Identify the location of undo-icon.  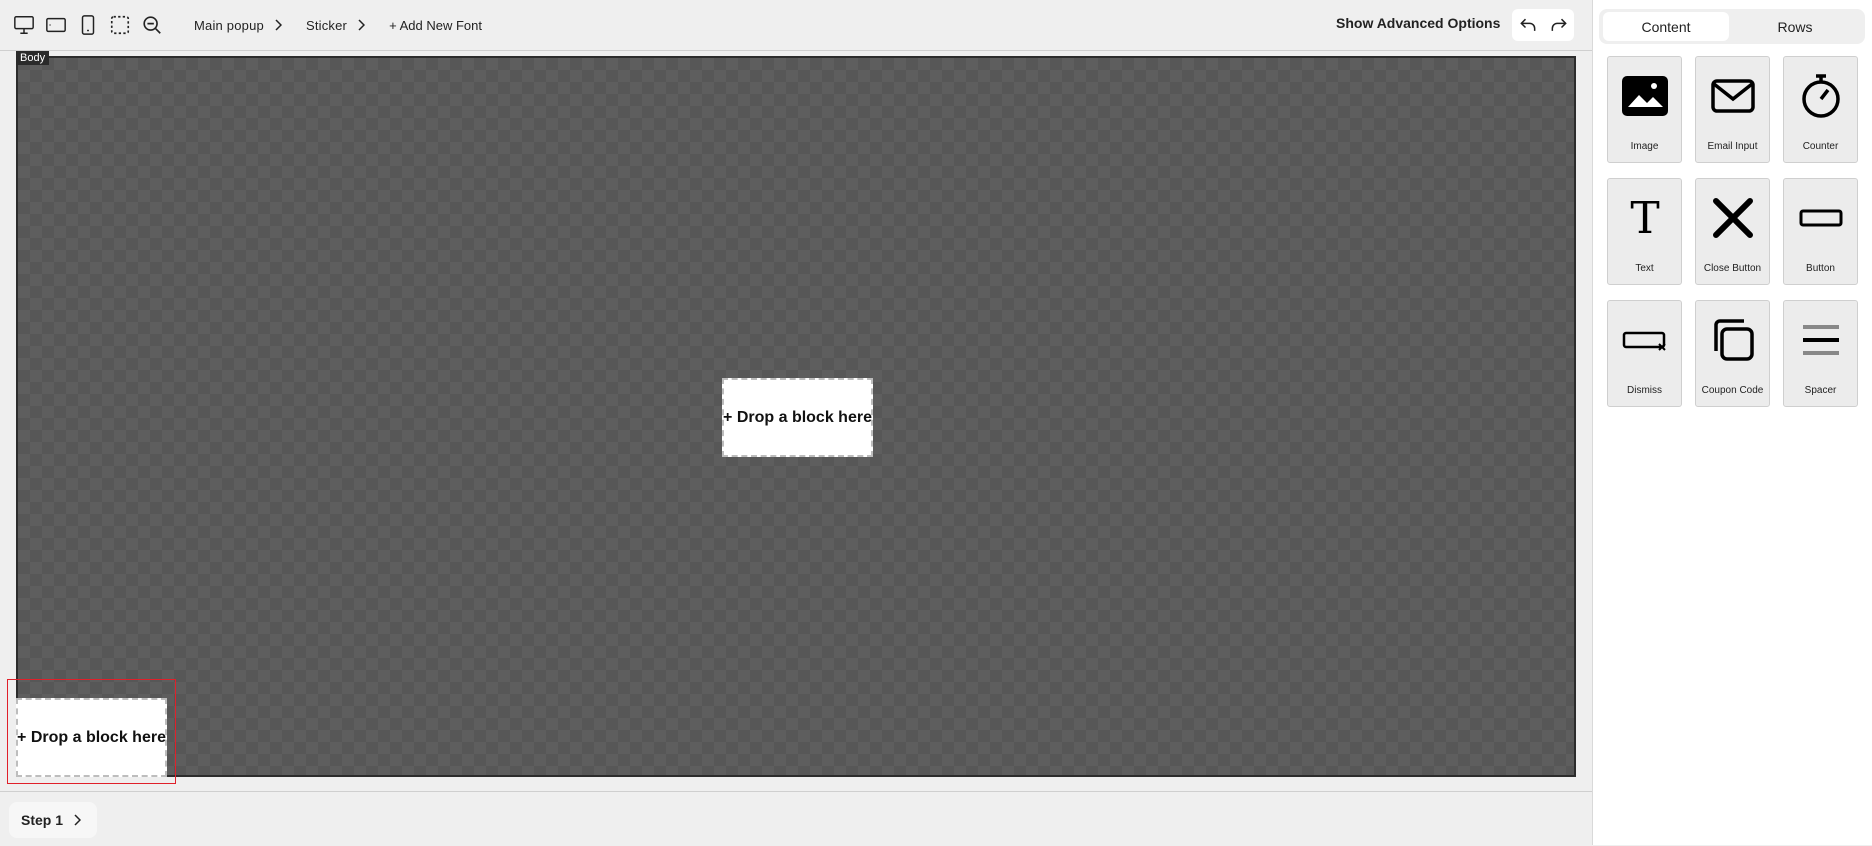
(1527, 24).